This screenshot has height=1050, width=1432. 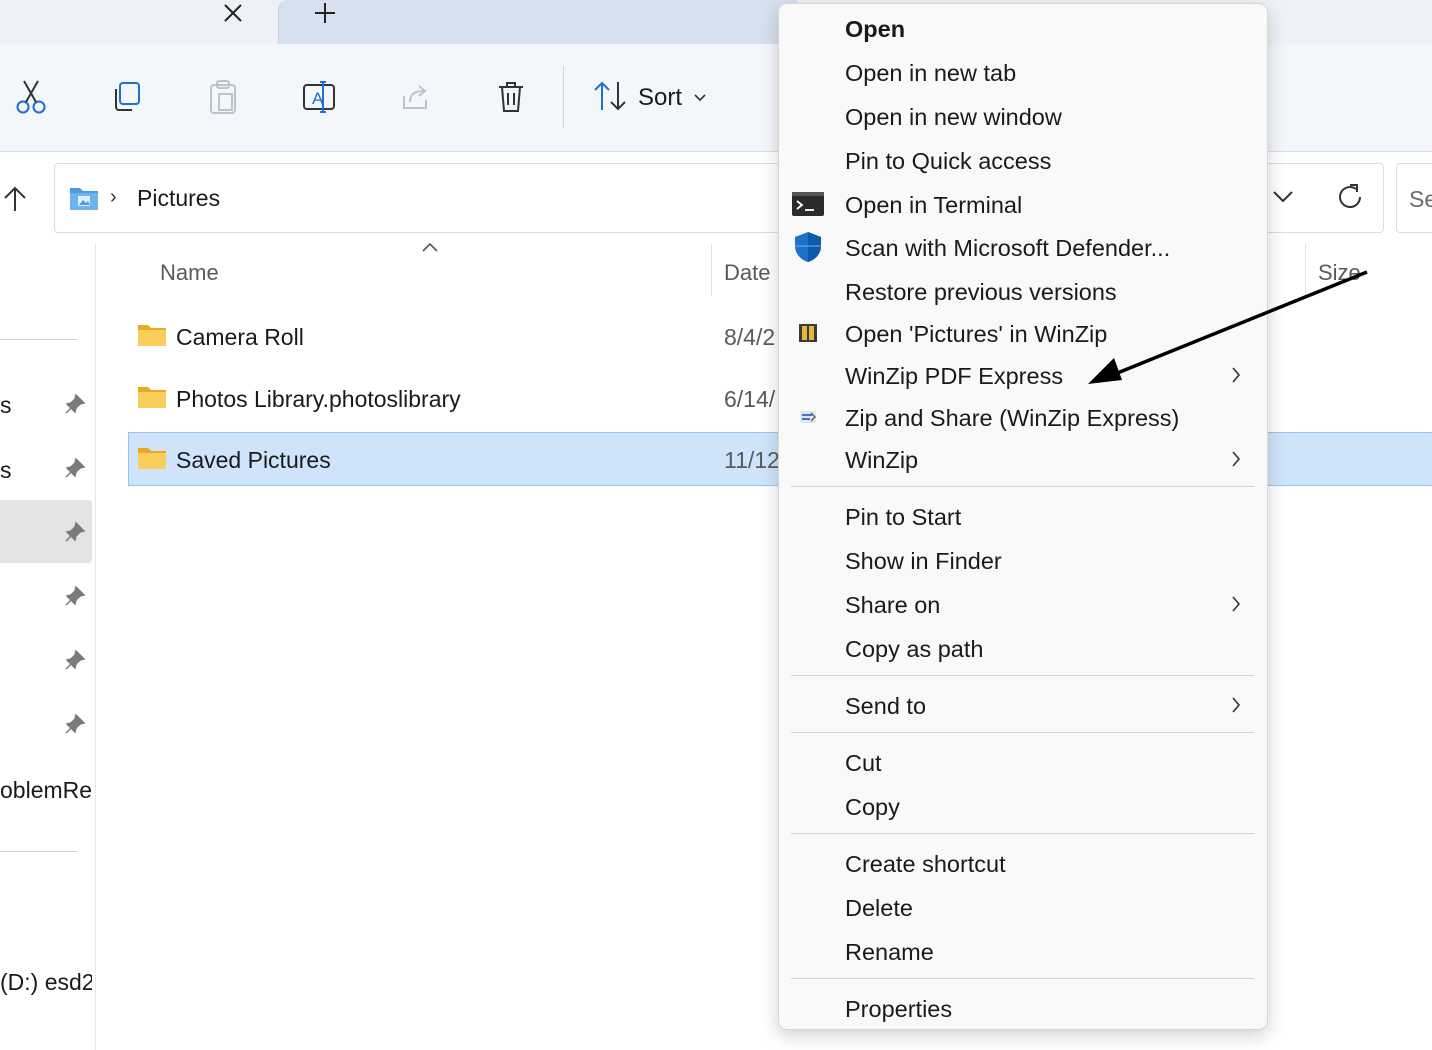 I want to click on menu-item-share-on: Share on, so click(x=892, y=605).